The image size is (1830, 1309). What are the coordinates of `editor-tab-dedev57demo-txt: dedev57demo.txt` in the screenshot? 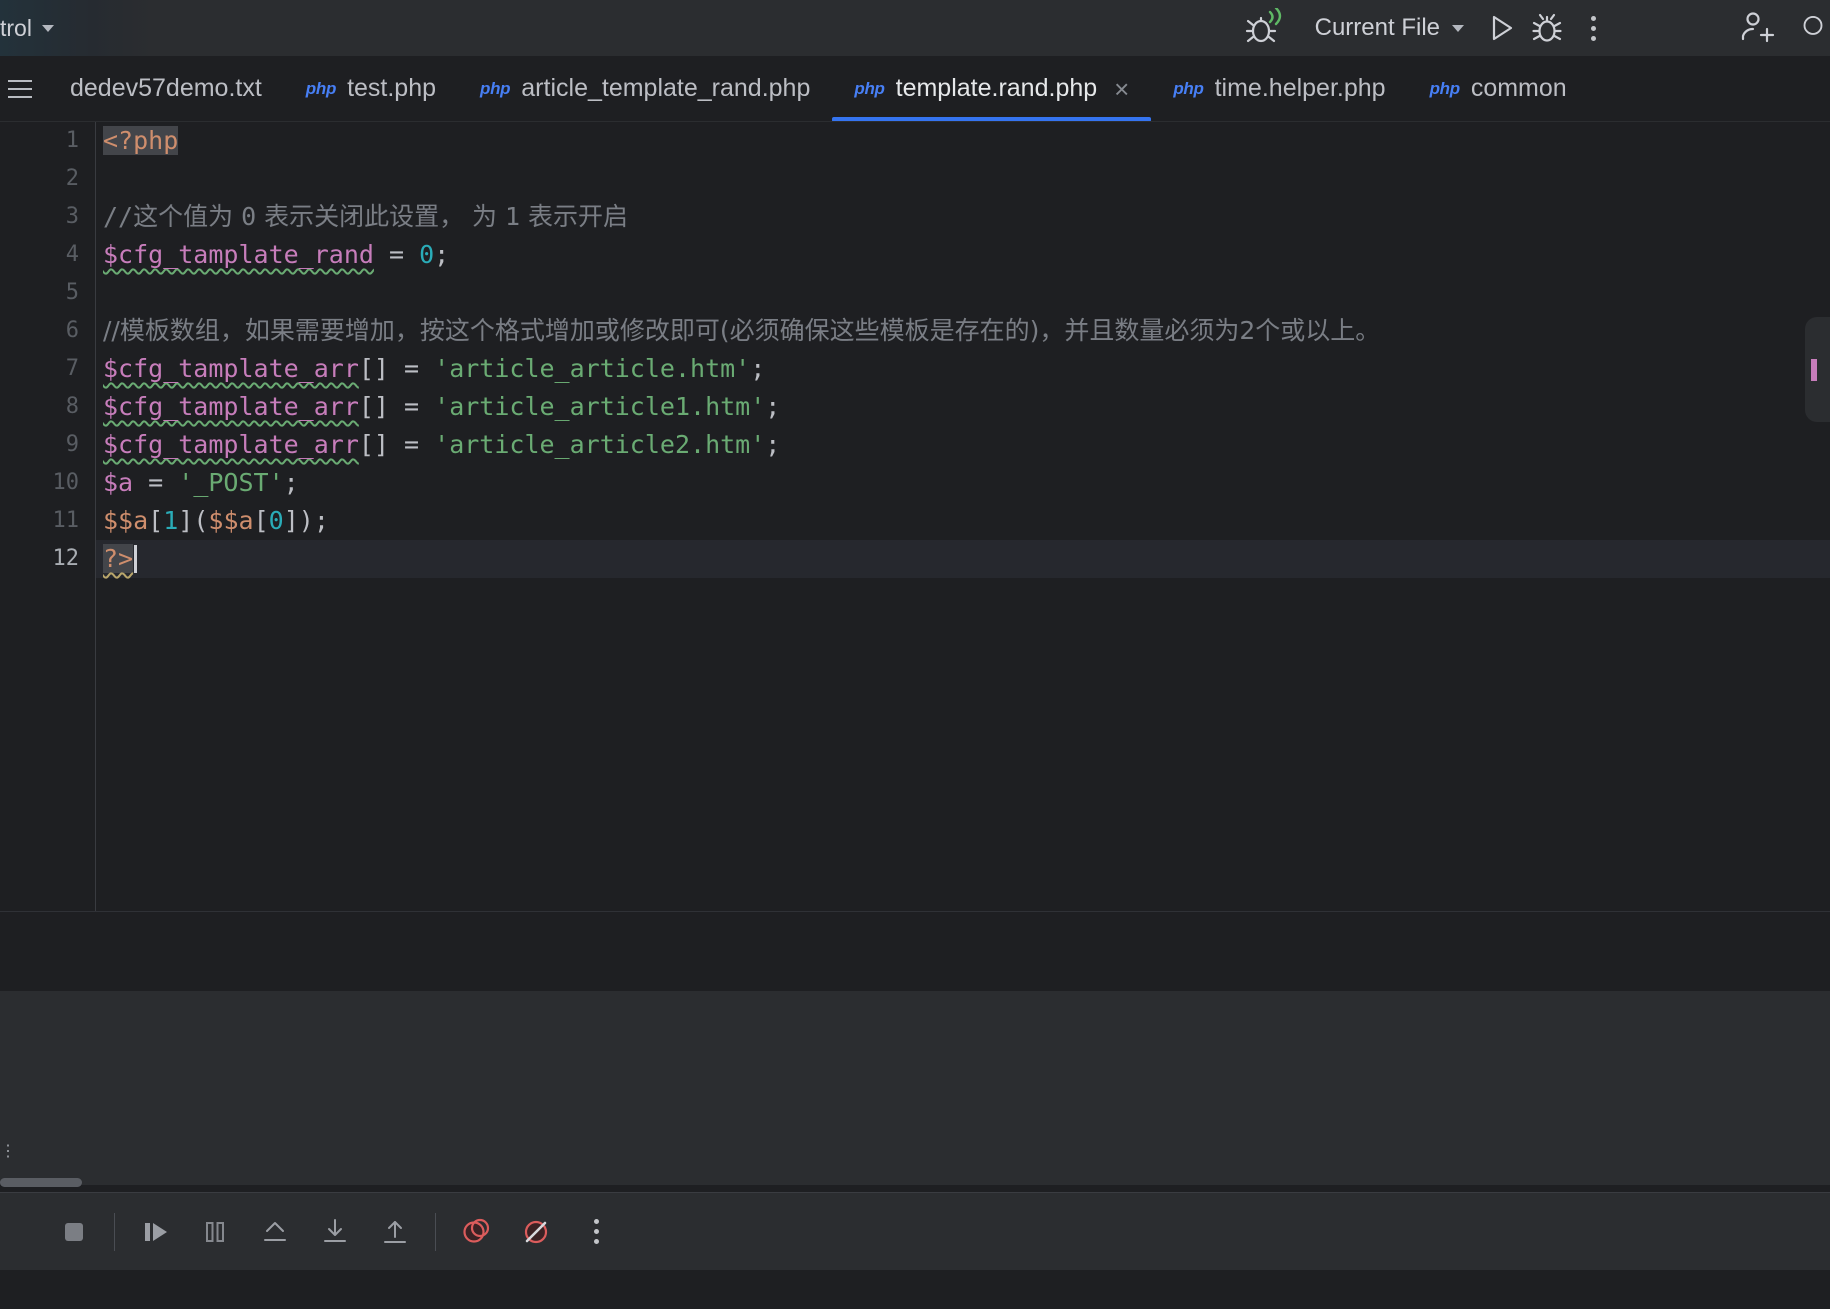 It's located at (166, 88).